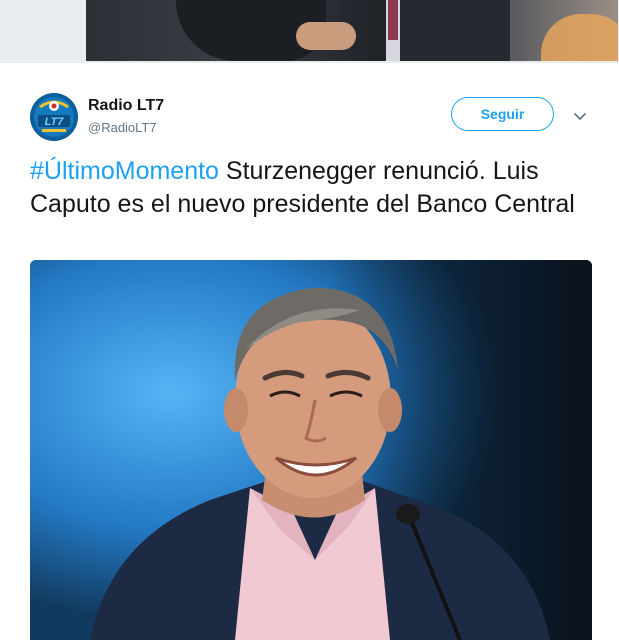  Describe the element at coordinates (502, 114) in the screenshot. I see `follow-button: Seguir` at that location.